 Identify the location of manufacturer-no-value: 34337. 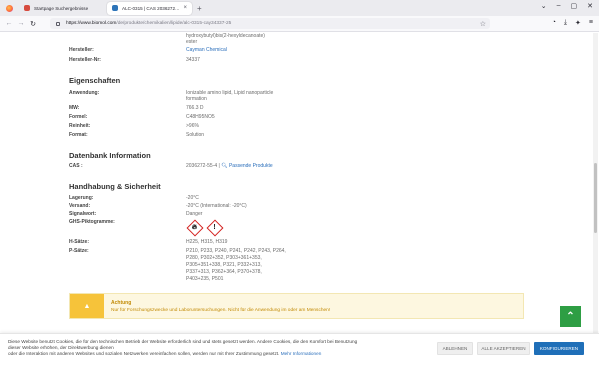
(193, 60).